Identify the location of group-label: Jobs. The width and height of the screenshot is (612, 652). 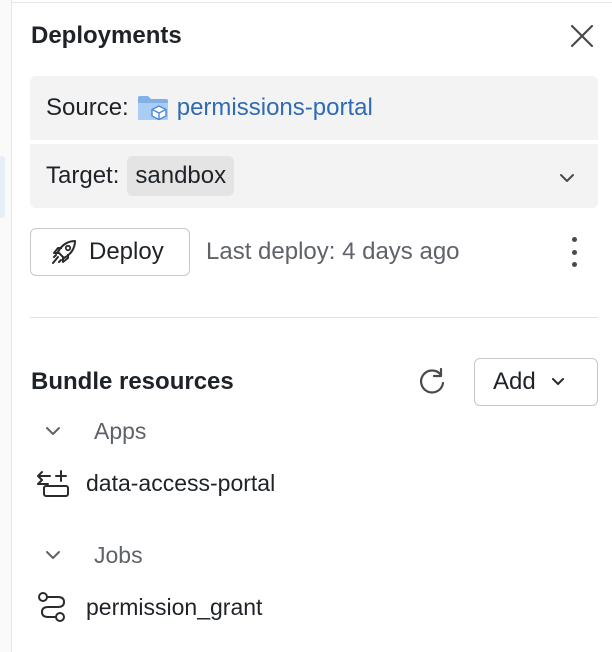
(118, 554).